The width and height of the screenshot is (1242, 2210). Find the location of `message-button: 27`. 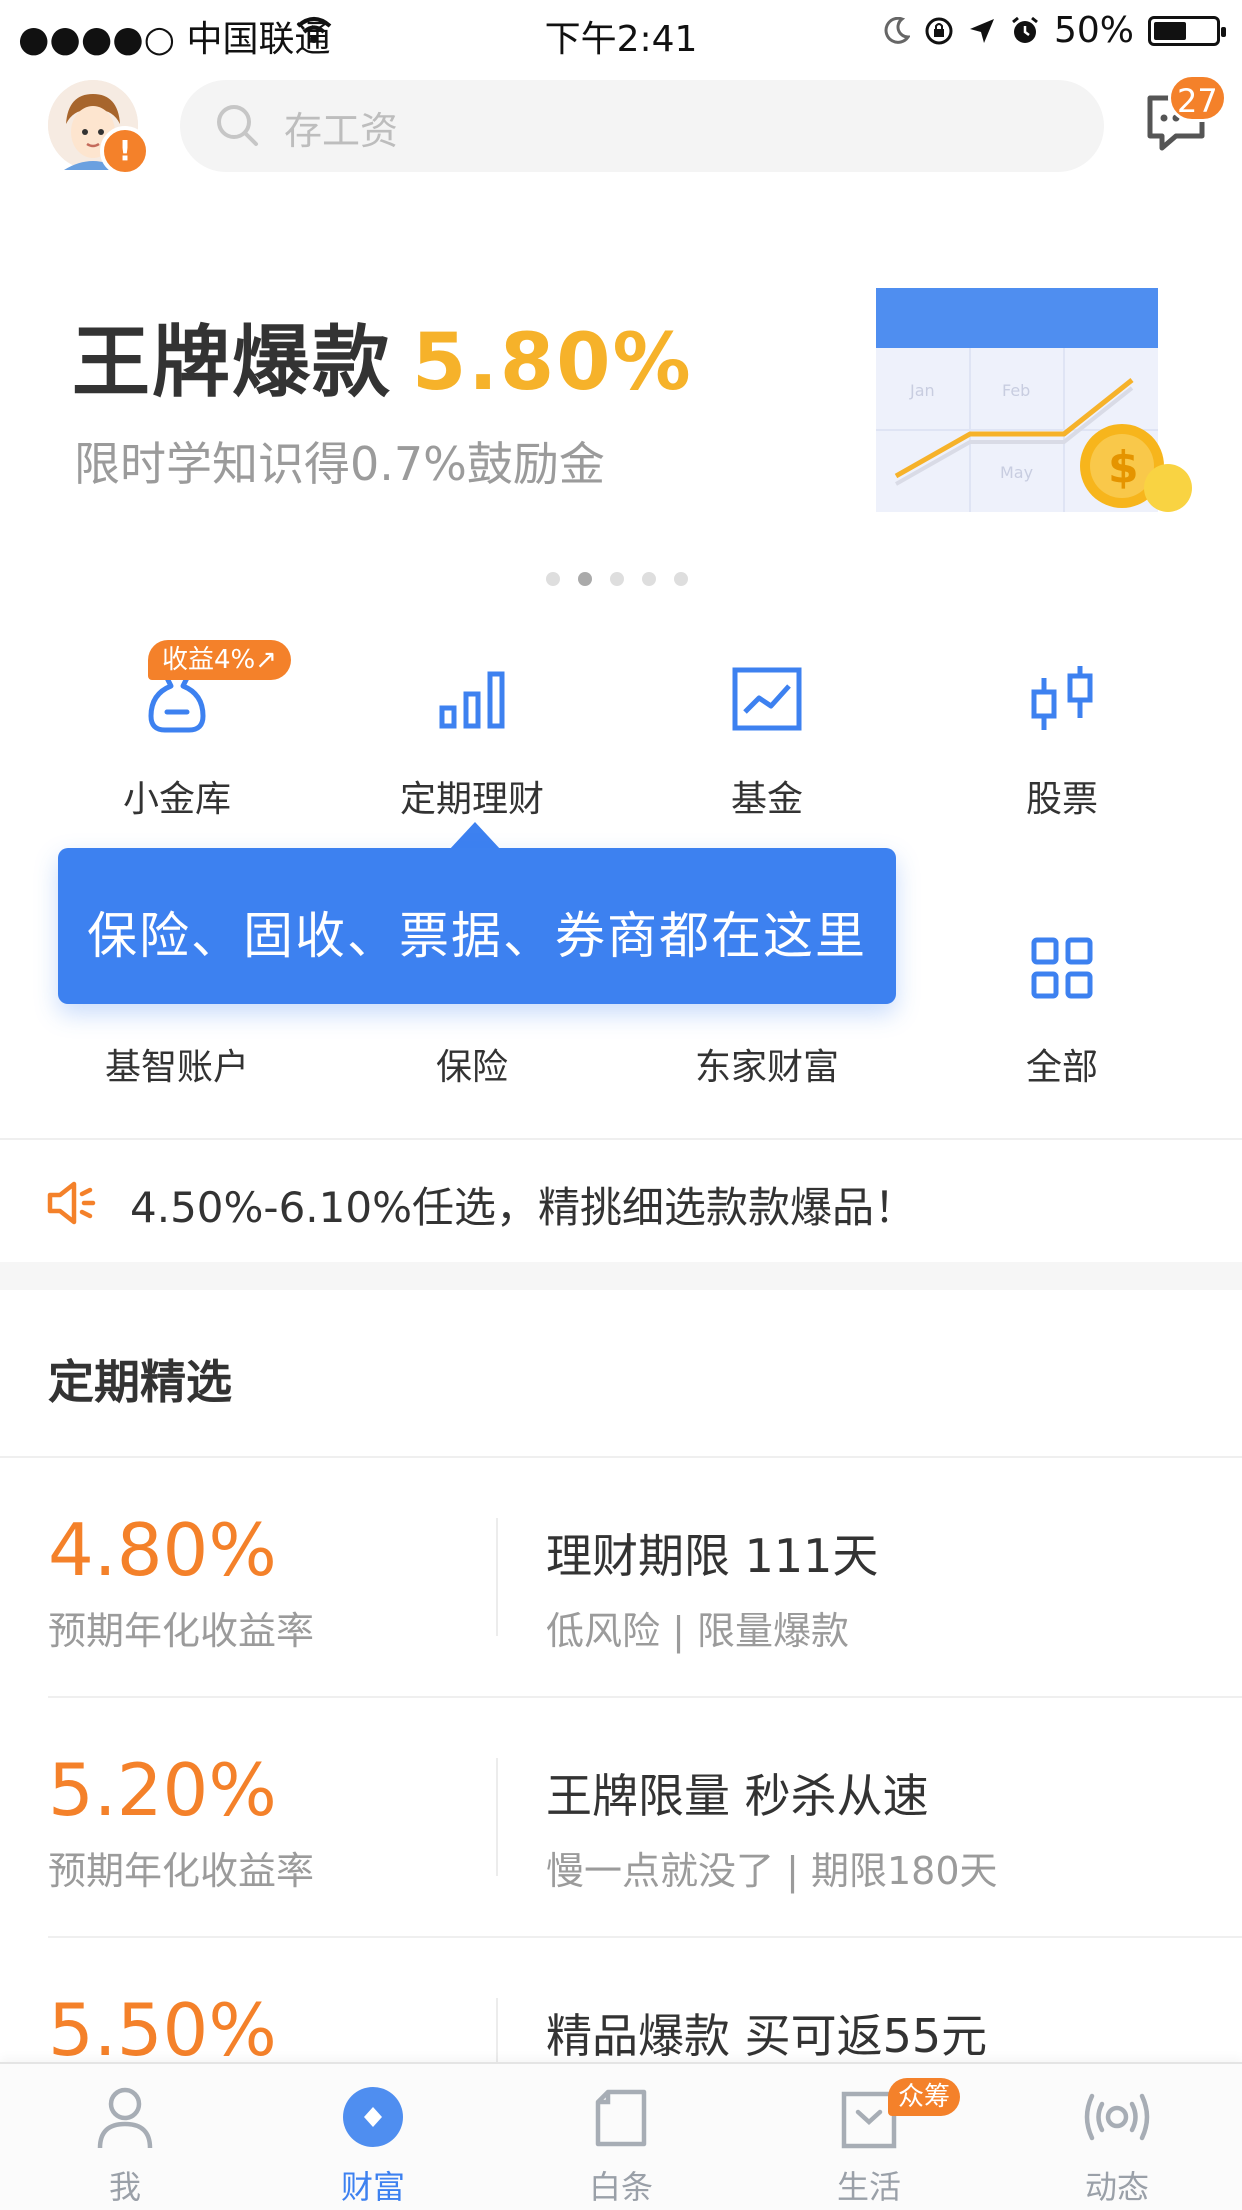

message-button: 27 is located at coordinates (1186, 112).